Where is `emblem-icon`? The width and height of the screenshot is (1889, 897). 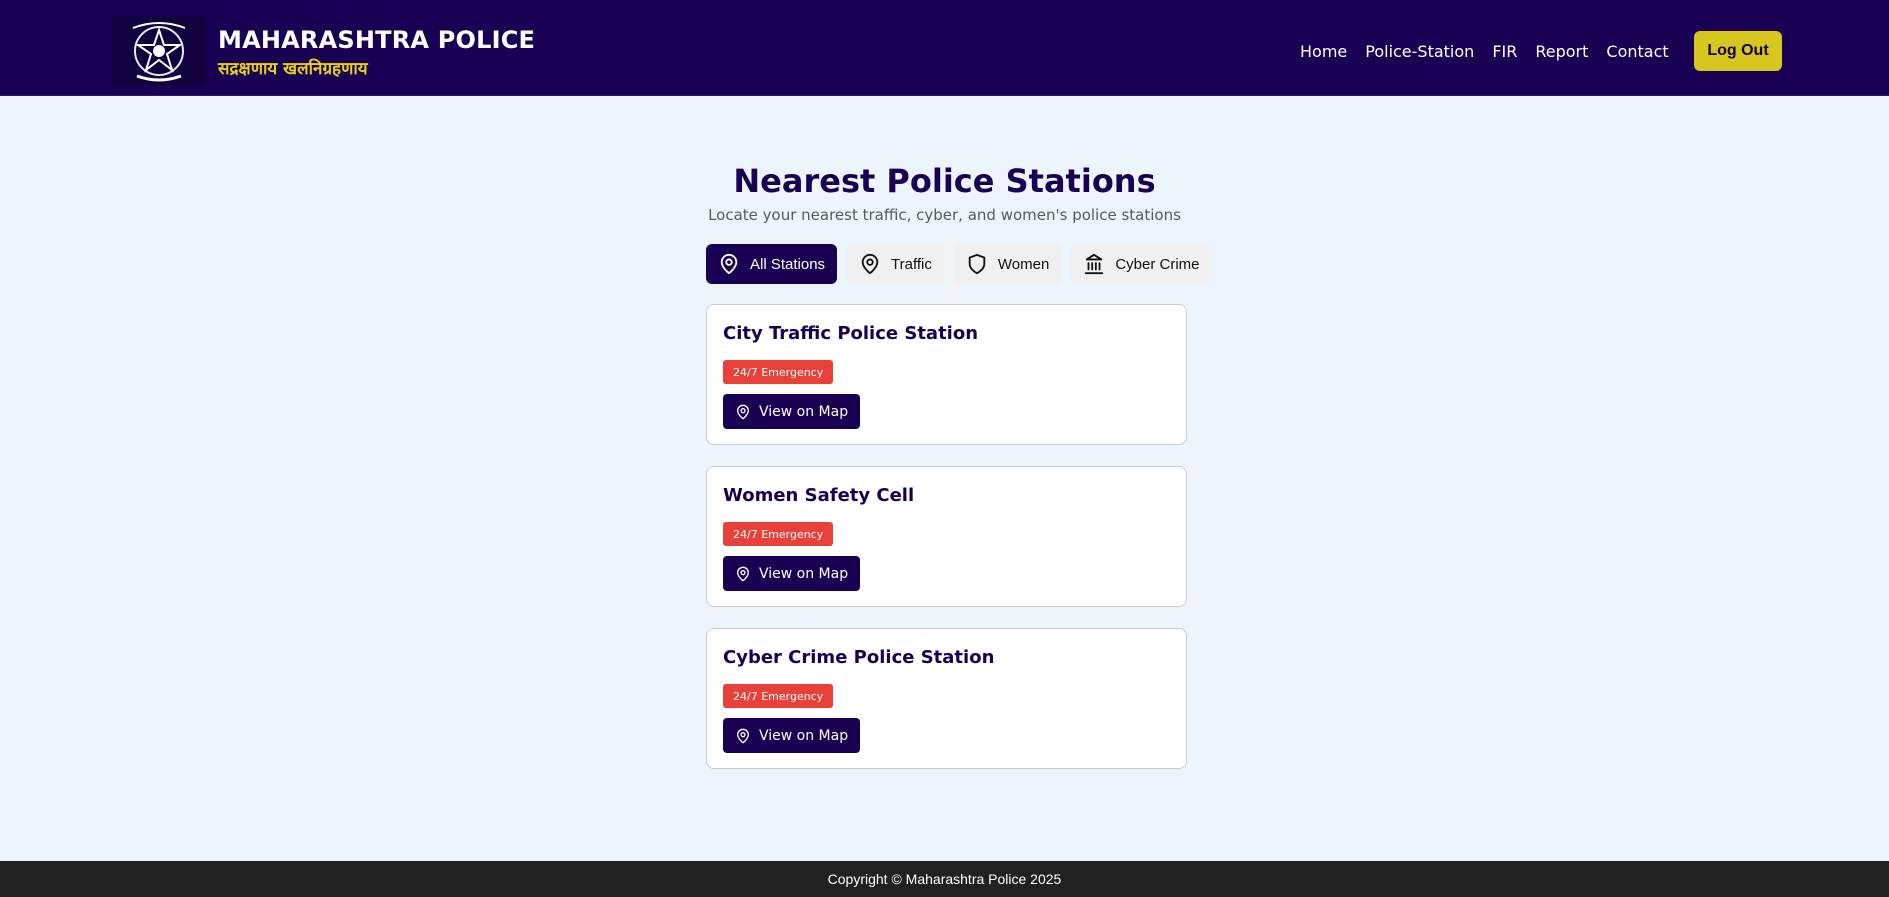
emblem-icon is located at coordinates (159, 52).